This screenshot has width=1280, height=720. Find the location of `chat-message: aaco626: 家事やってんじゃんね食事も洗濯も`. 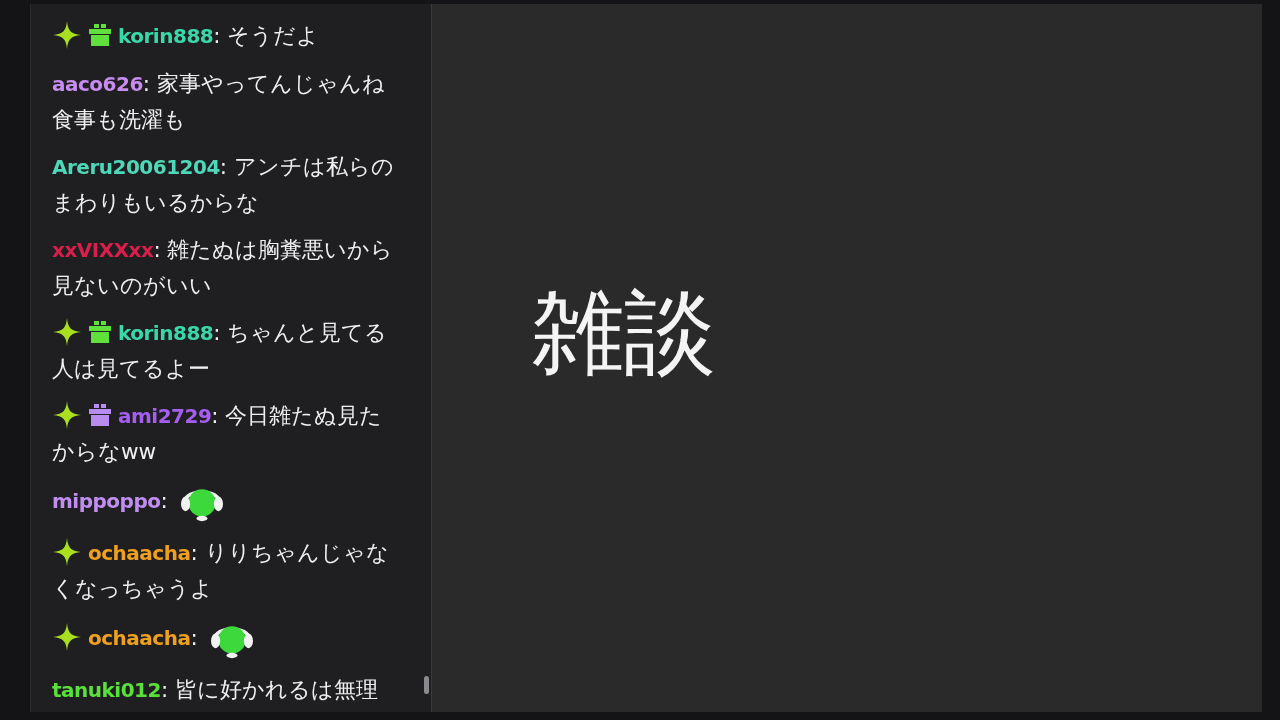

chat-message: aaco626: 家事やってんじゃんね食事も洗濯も is located at coordinates (219, 102).